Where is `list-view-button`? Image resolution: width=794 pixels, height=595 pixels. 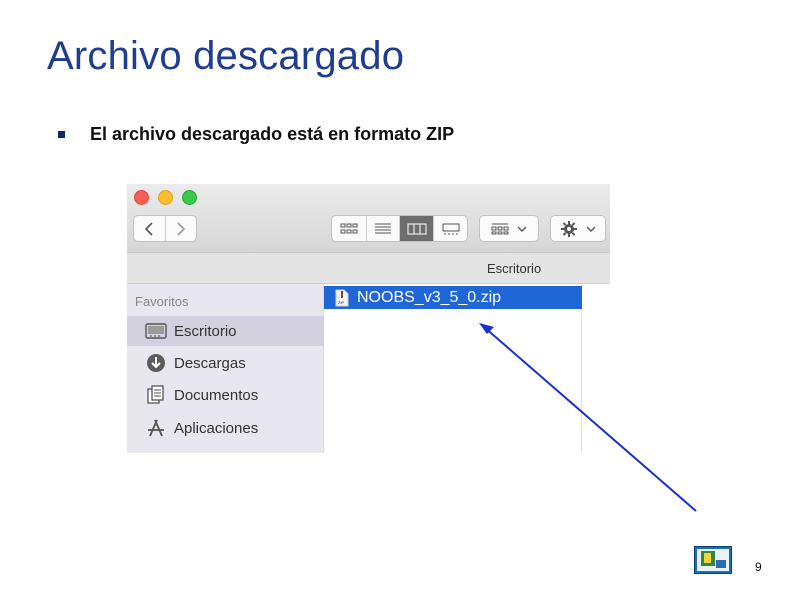
list-view-button is located at coordinates (383, 228).